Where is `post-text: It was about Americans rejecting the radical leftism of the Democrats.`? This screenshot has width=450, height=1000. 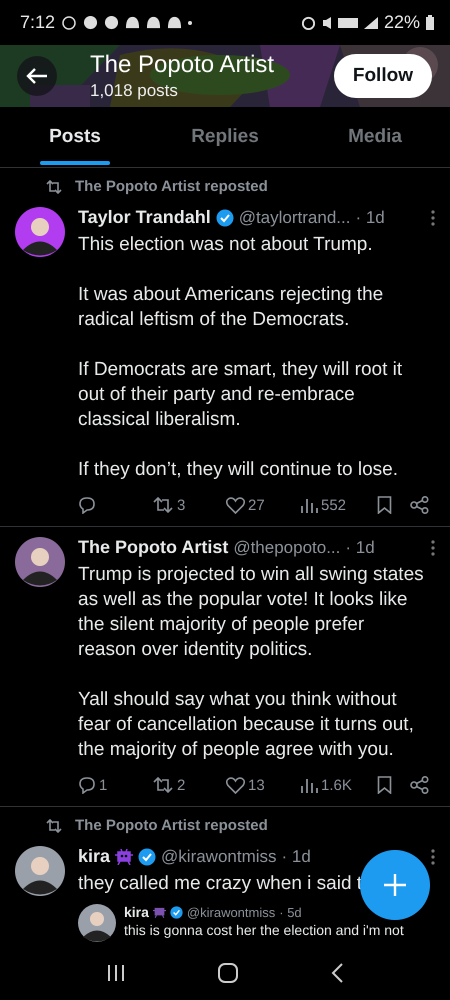
post-text: It was about Americans rejecting the radical leftism of the Democrats. is located at coordinates (231, 307).